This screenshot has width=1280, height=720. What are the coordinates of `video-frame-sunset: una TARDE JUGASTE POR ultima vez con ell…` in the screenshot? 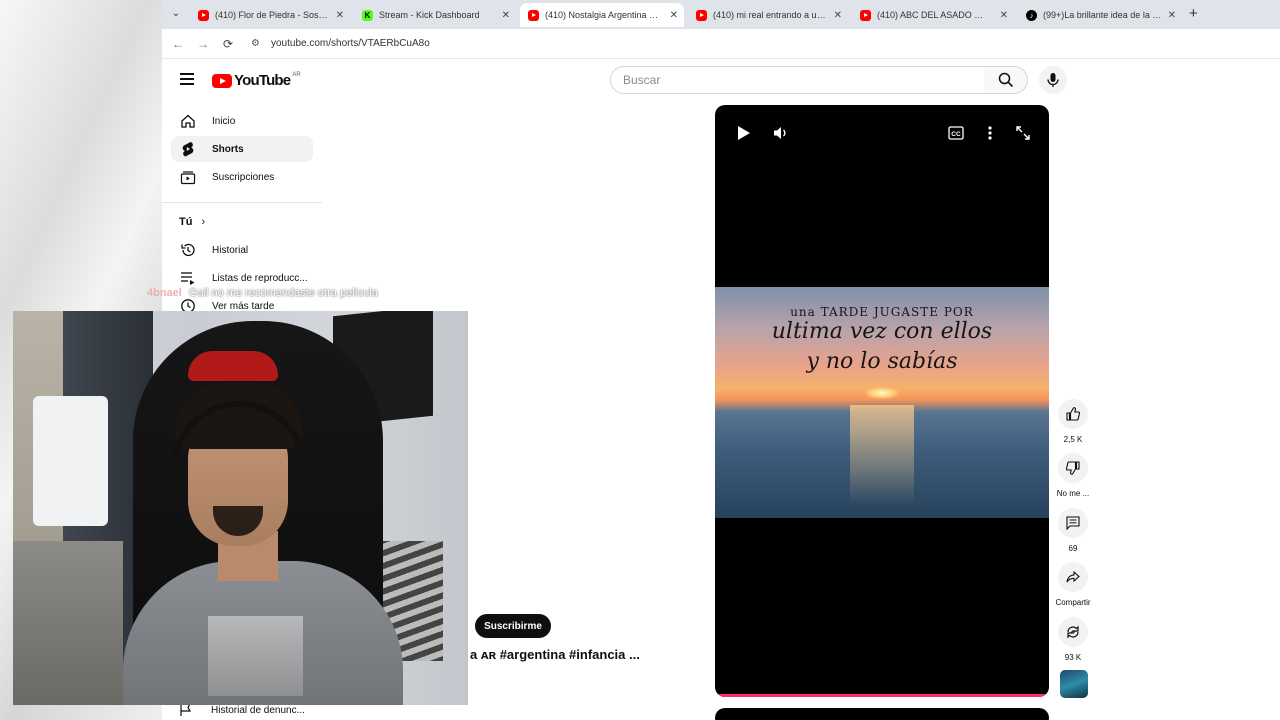 It's located at (882, 402).